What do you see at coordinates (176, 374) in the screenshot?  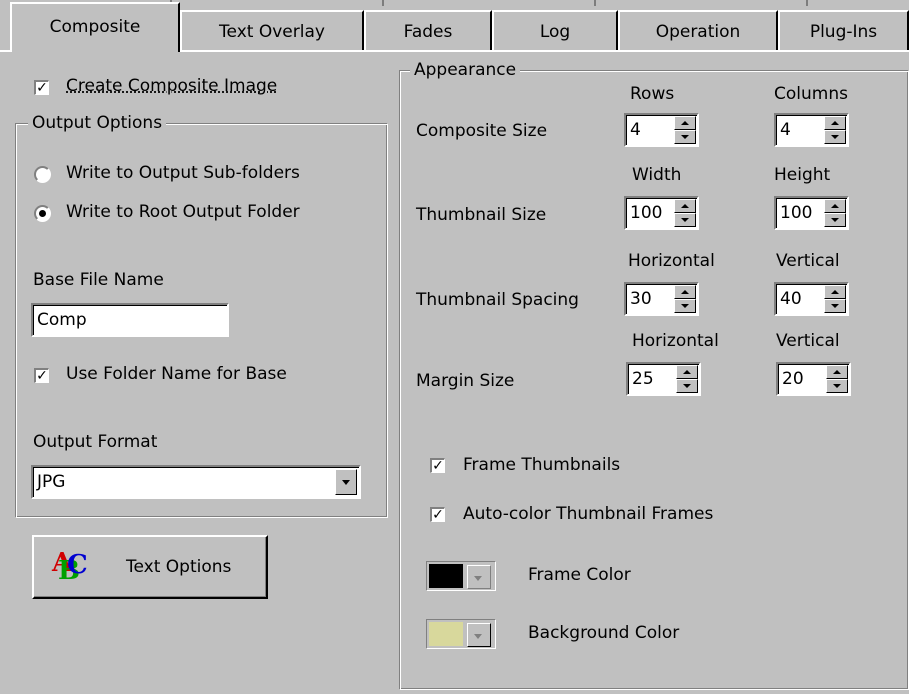 I see `use-folder-name-label: Use Folder Name for Base` at bounding box center [176, 374].